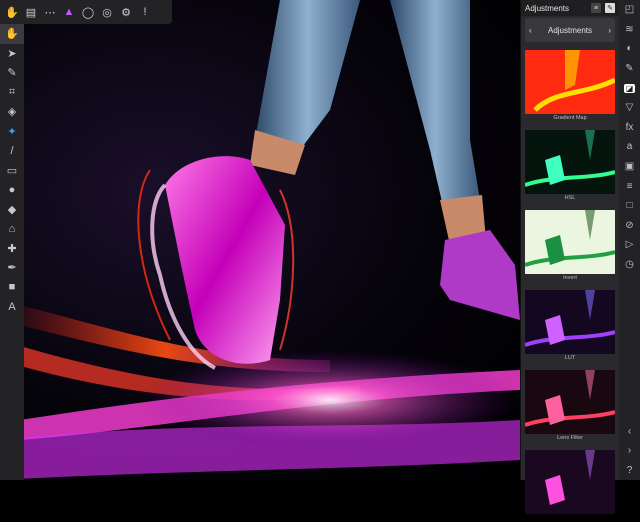 This screenshot has width=640, height=522. I want to click on adjustment-label, so click(570, 518).